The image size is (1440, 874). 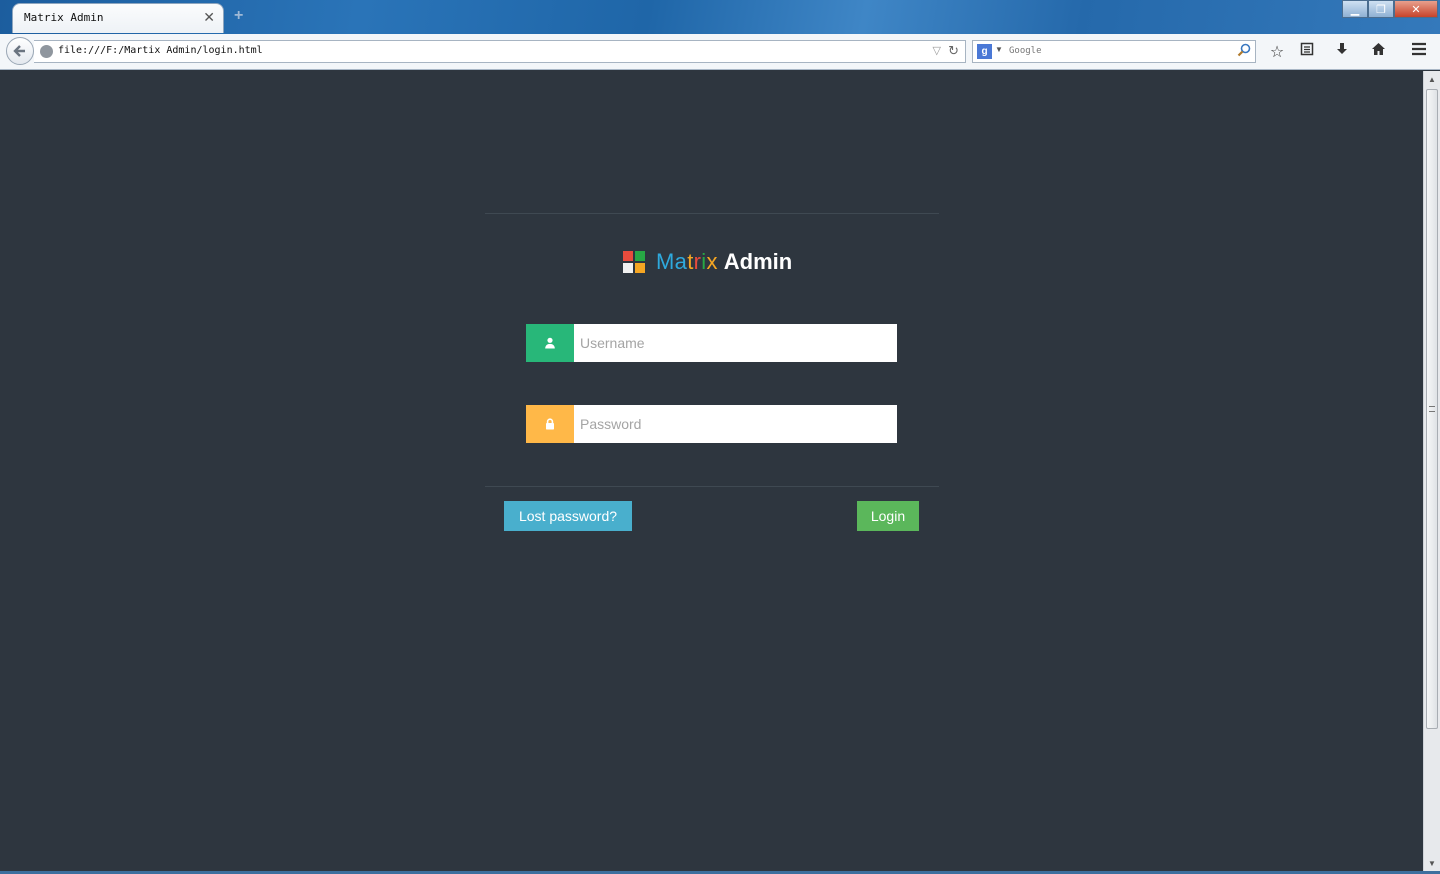 What do you see at coordinates (1432, 863) in the screenshot?
I see `scroll-down-arrow-icon: ▼` at bounding box center [1432, 863].